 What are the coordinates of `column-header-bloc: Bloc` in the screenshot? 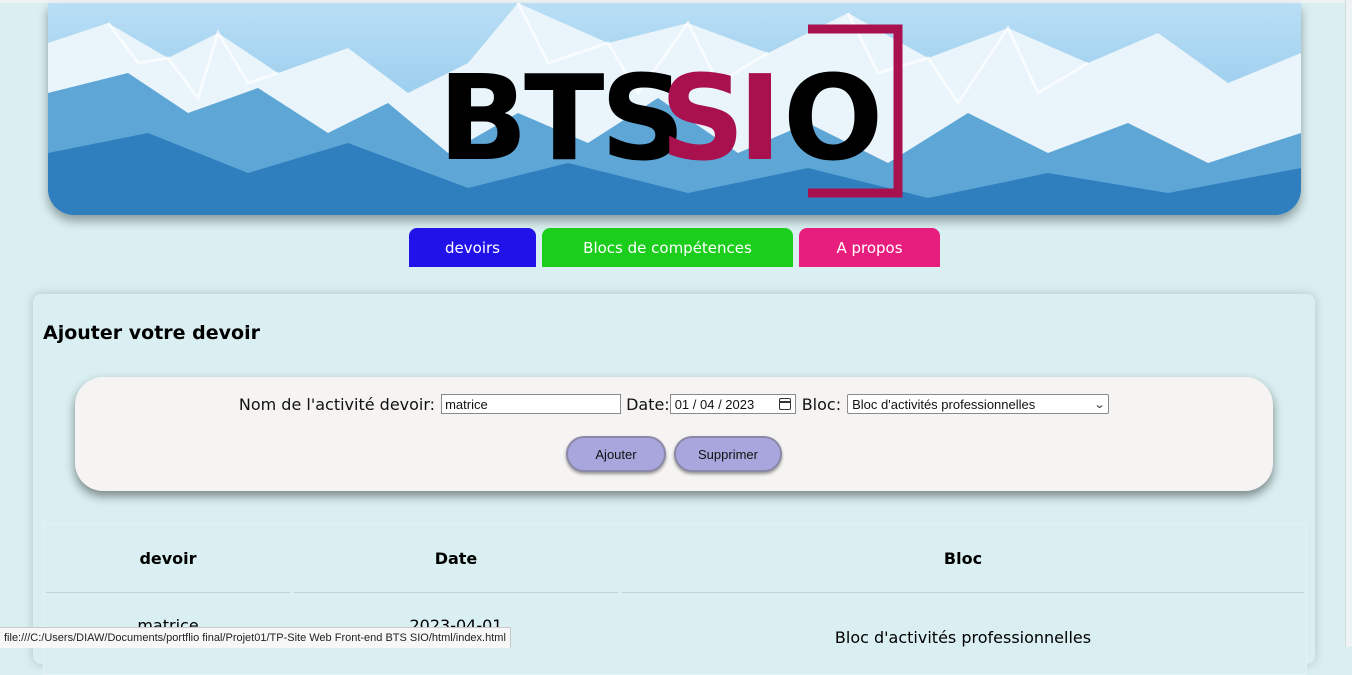 It's located at (963, 558).